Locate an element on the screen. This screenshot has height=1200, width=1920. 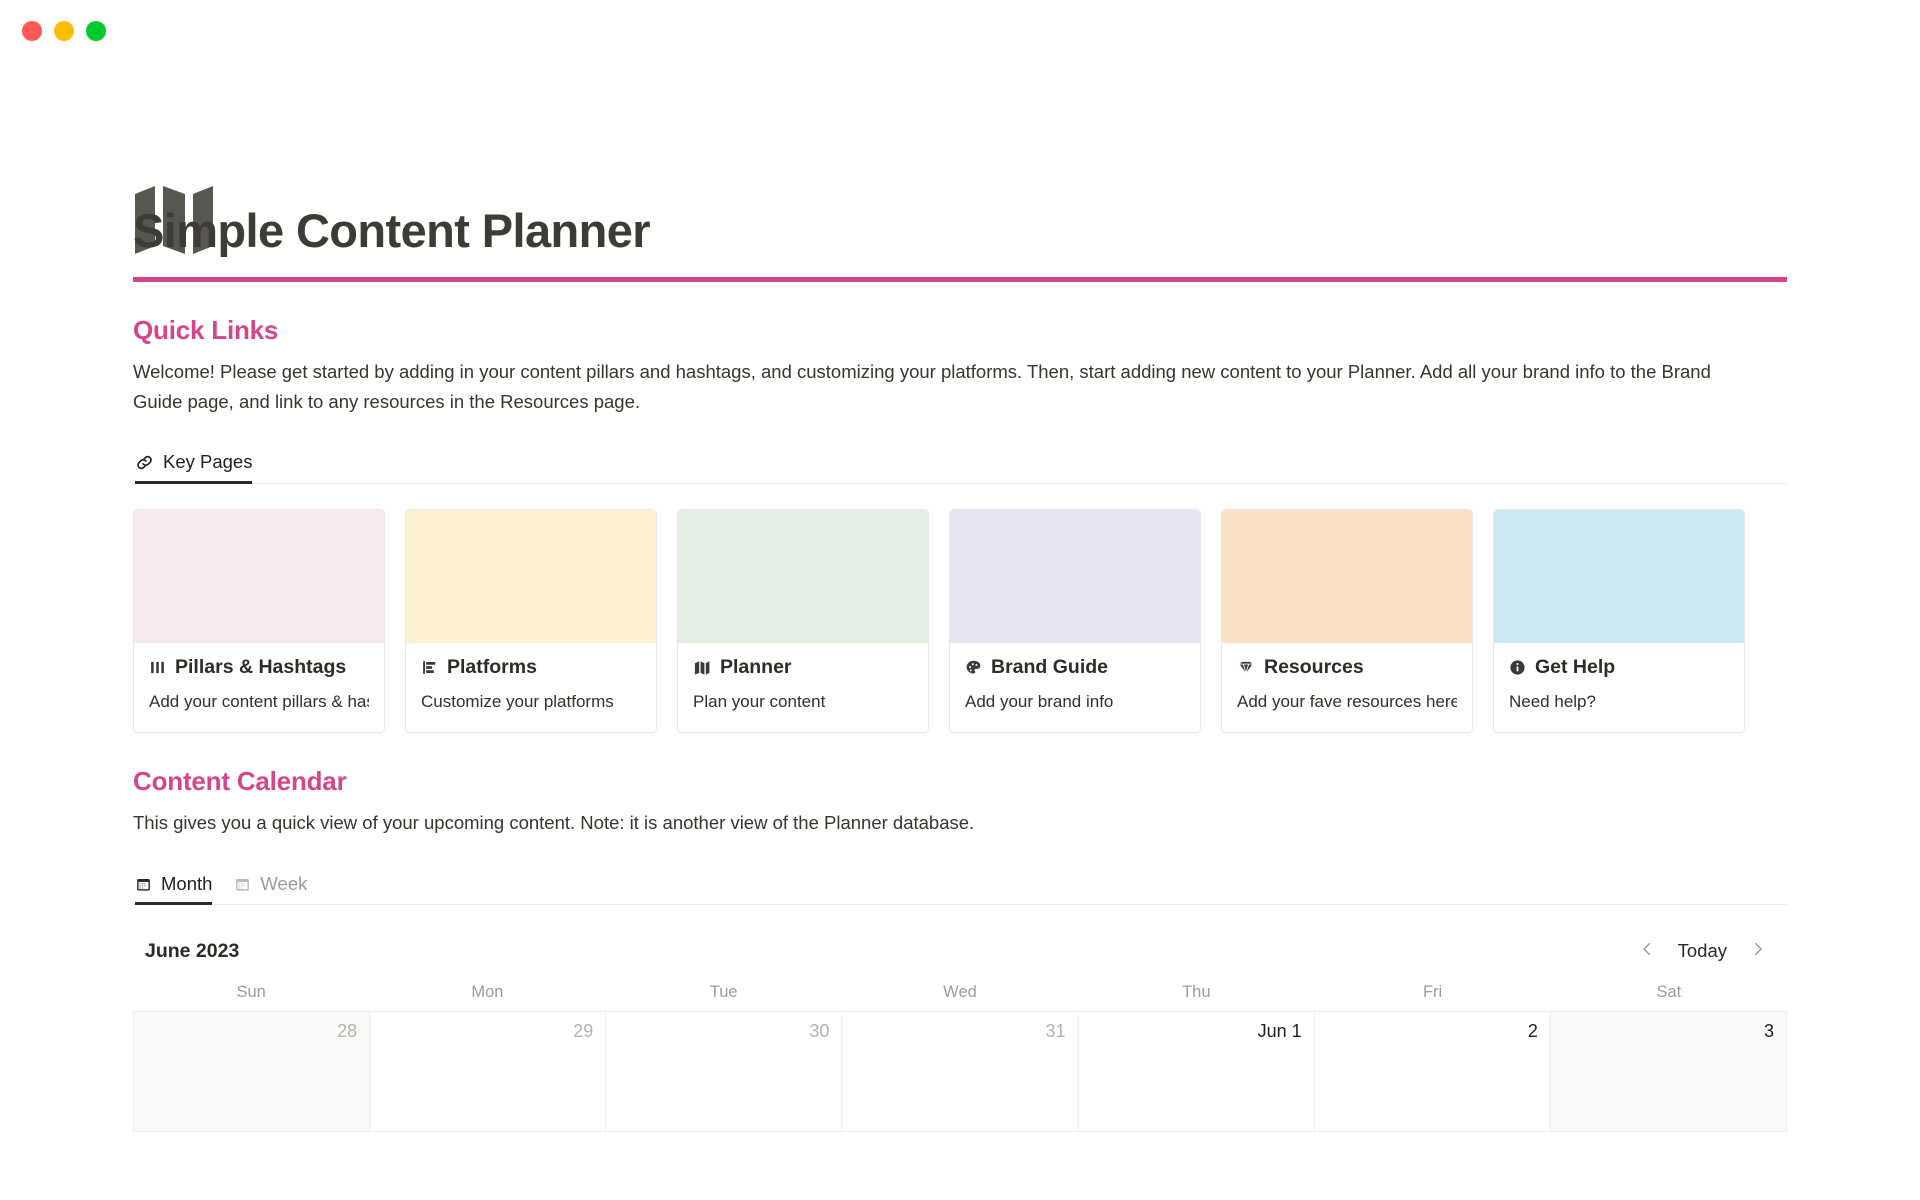
card-body: Get Help Need help? is located at coordinates (1619, 687).